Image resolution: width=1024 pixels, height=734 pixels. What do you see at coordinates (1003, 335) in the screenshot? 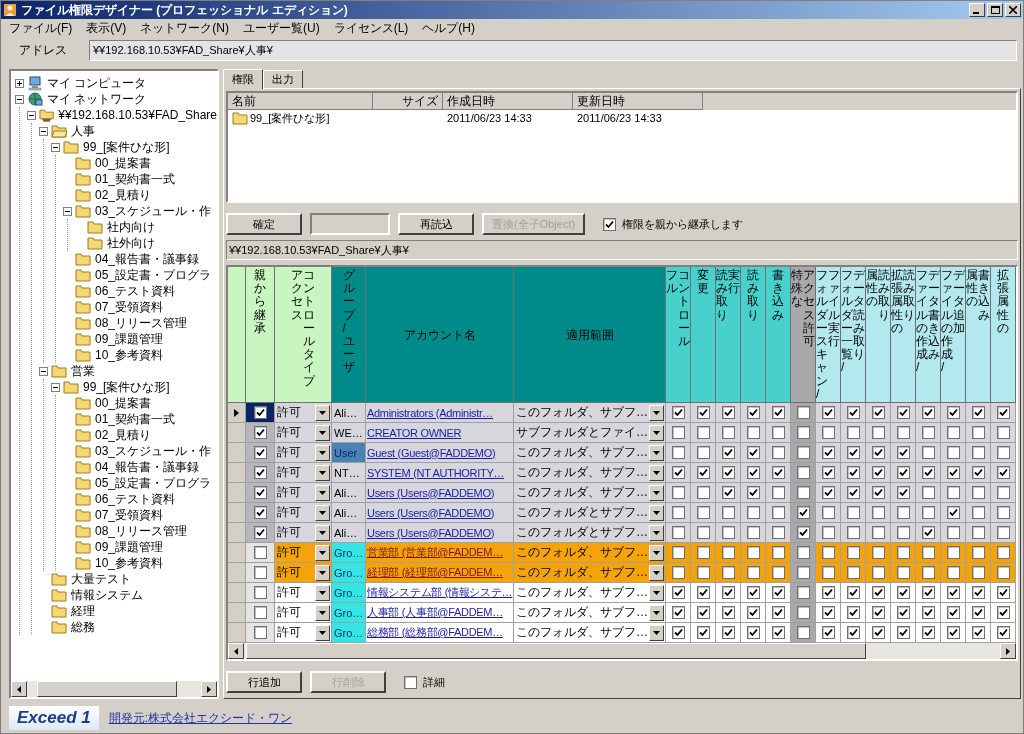
I see `column-header: 拡張属性の` at bounding box center [1003, 335].